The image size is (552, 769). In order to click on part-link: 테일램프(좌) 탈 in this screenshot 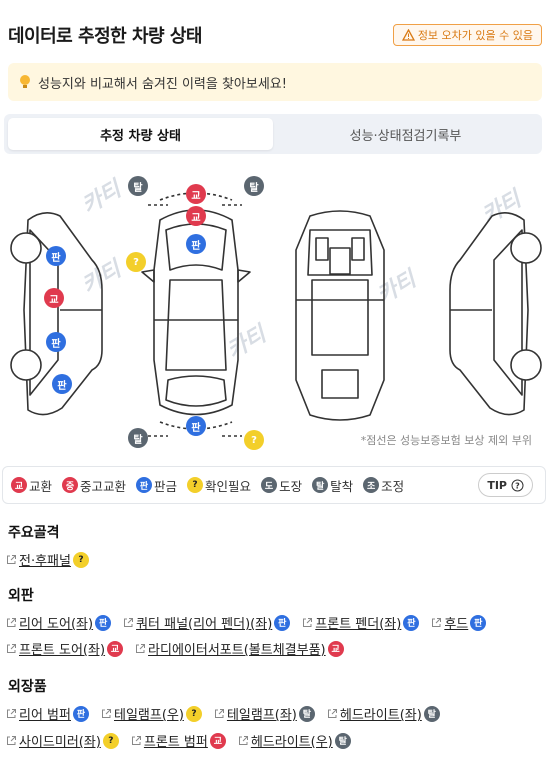, I will do `click(264, 713)`.